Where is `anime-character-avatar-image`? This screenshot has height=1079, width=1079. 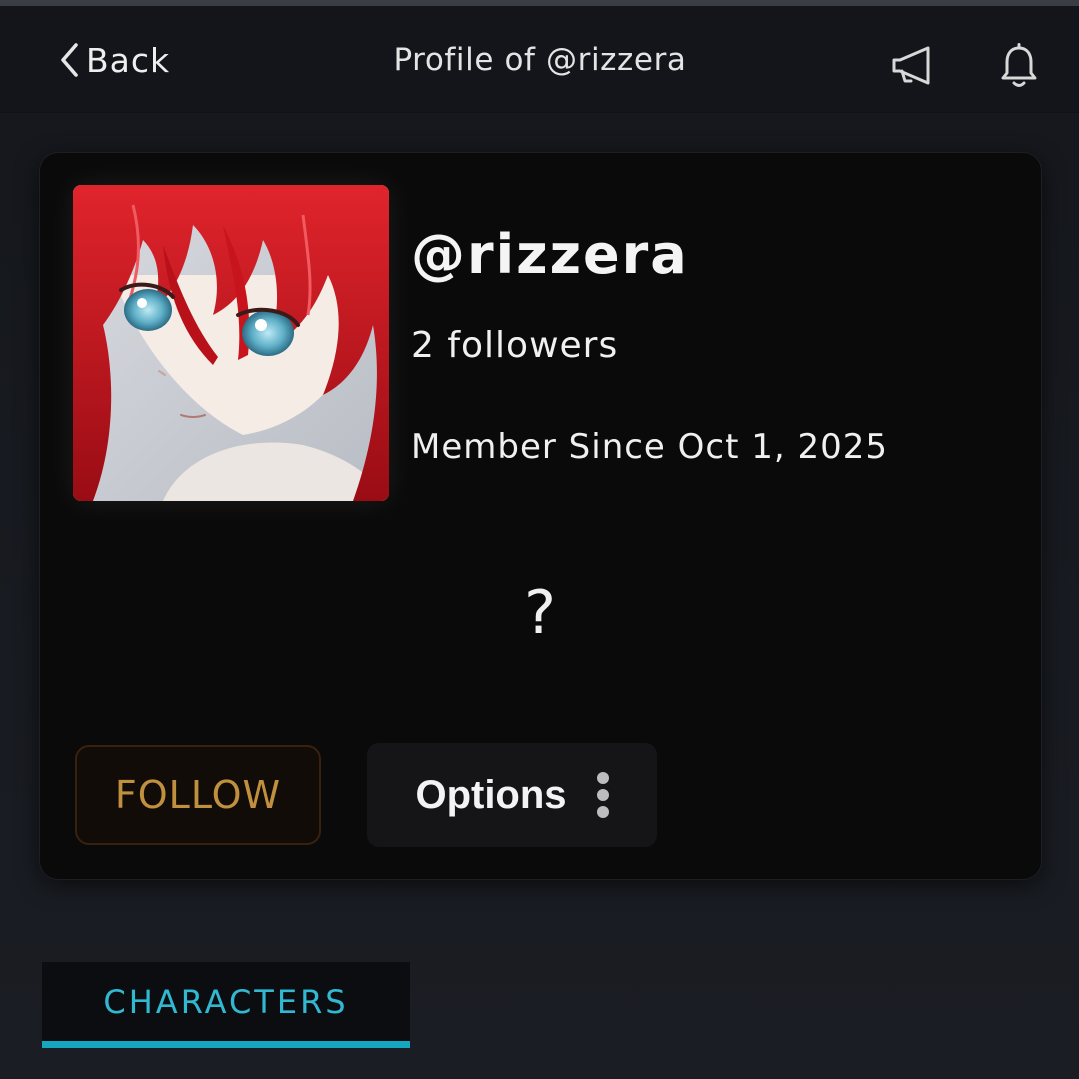
anime-character-avatar-image is located at coordinates (231, 343).